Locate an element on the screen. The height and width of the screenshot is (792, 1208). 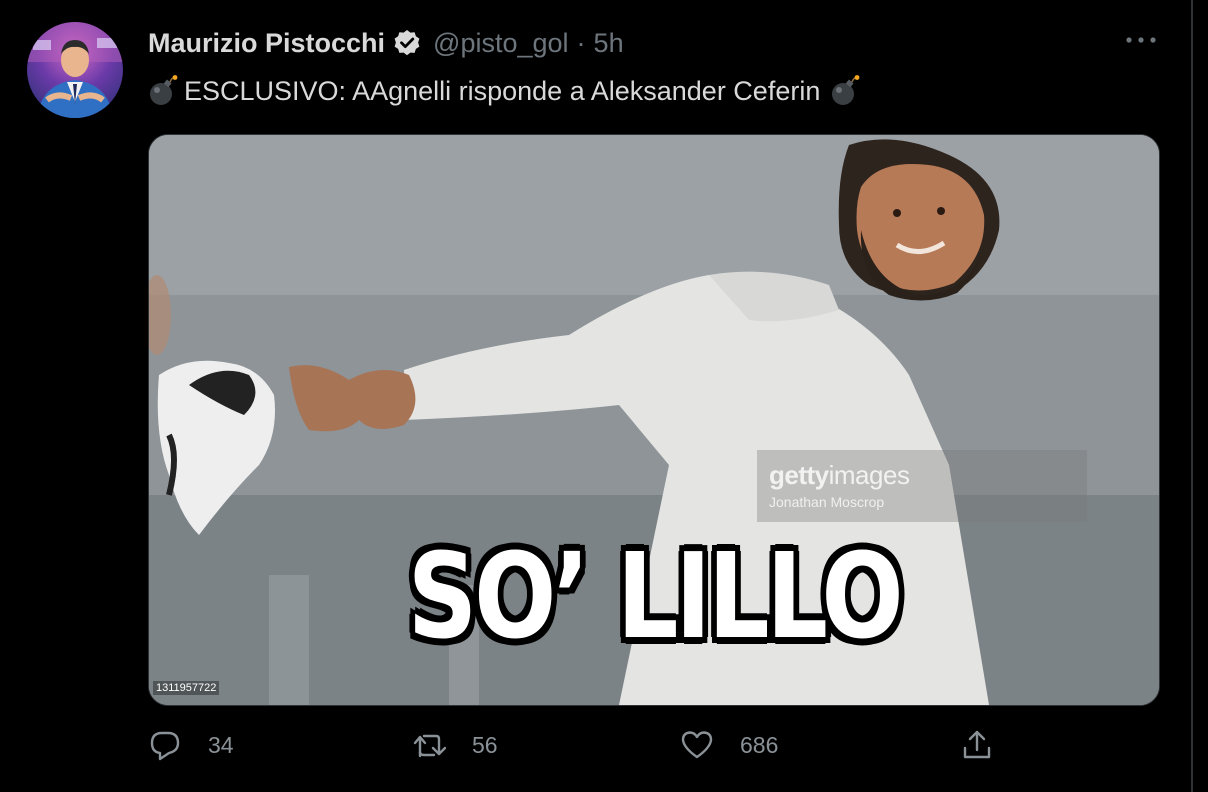
retweet-icon is located at coordinates (429, 746).